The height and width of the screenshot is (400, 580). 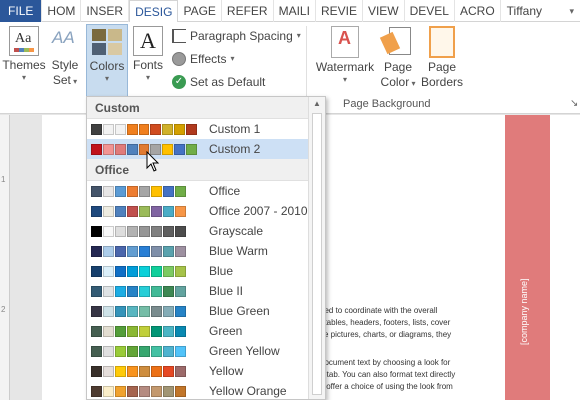 I want to click on page-color-button: Page Color ▾, so click(x=398, y=58).